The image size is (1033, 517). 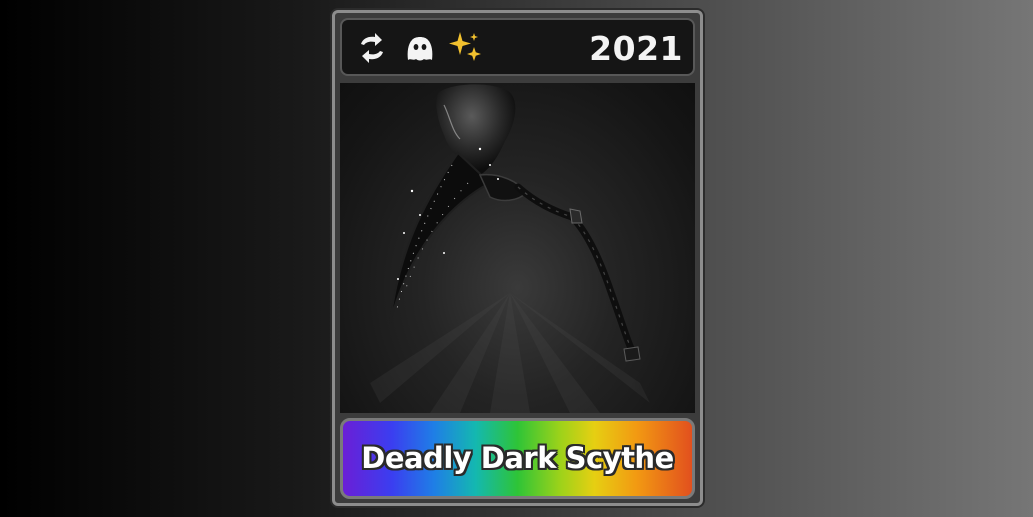 What do you see at coordinates (517, 47) in the screenshot?
I see `card-header: 2021` at bounding box center [517, 47].